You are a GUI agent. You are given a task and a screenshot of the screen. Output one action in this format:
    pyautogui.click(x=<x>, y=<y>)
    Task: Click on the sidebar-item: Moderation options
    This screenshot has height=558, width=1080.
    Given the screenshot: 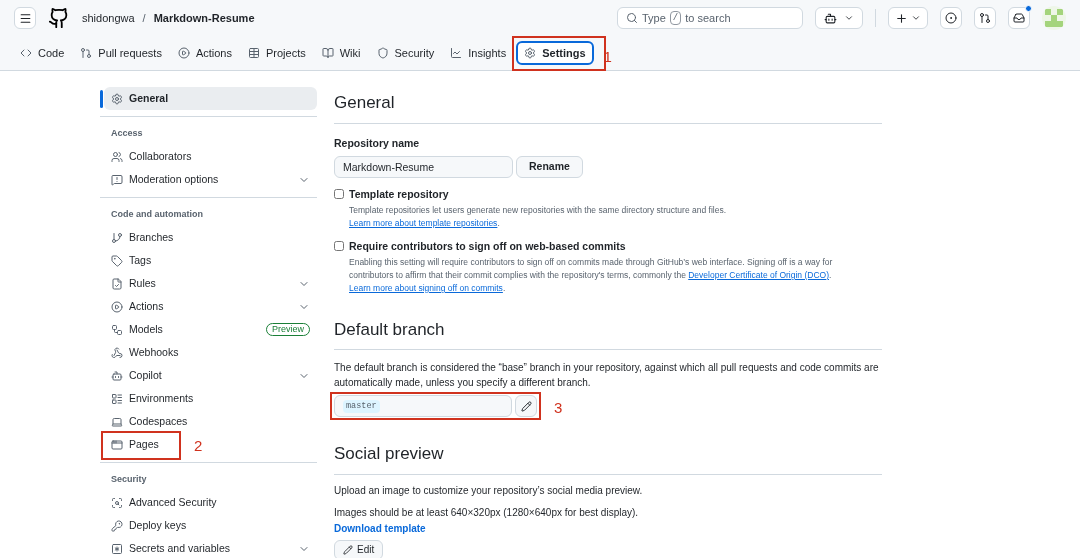 What is the action you would take?
    pyautogui.click(x=210, y=179)
    